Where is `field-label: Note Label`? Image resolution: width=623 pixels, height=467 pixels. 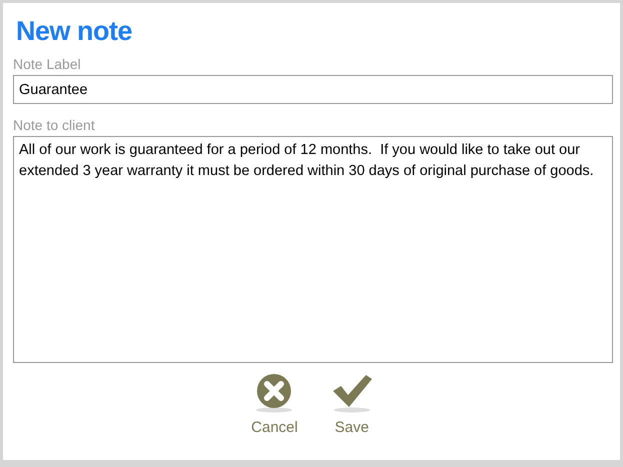
field-label: Note Label is located at coordinates (47, 64).